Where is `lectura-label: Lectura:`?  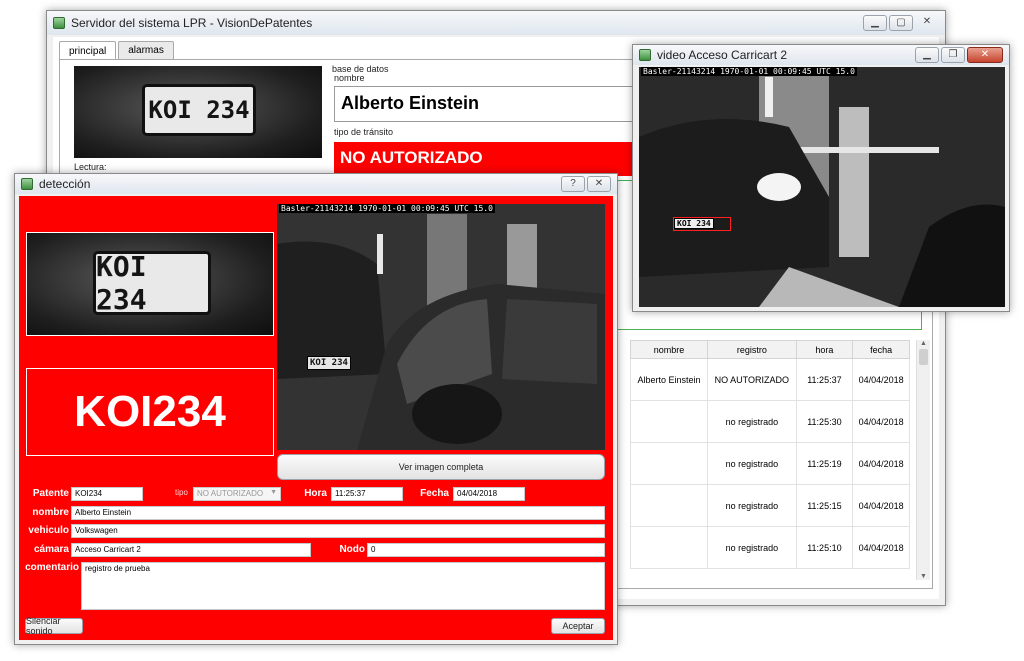
lectura-label: Lectura: is located at coordinates (90, 167).